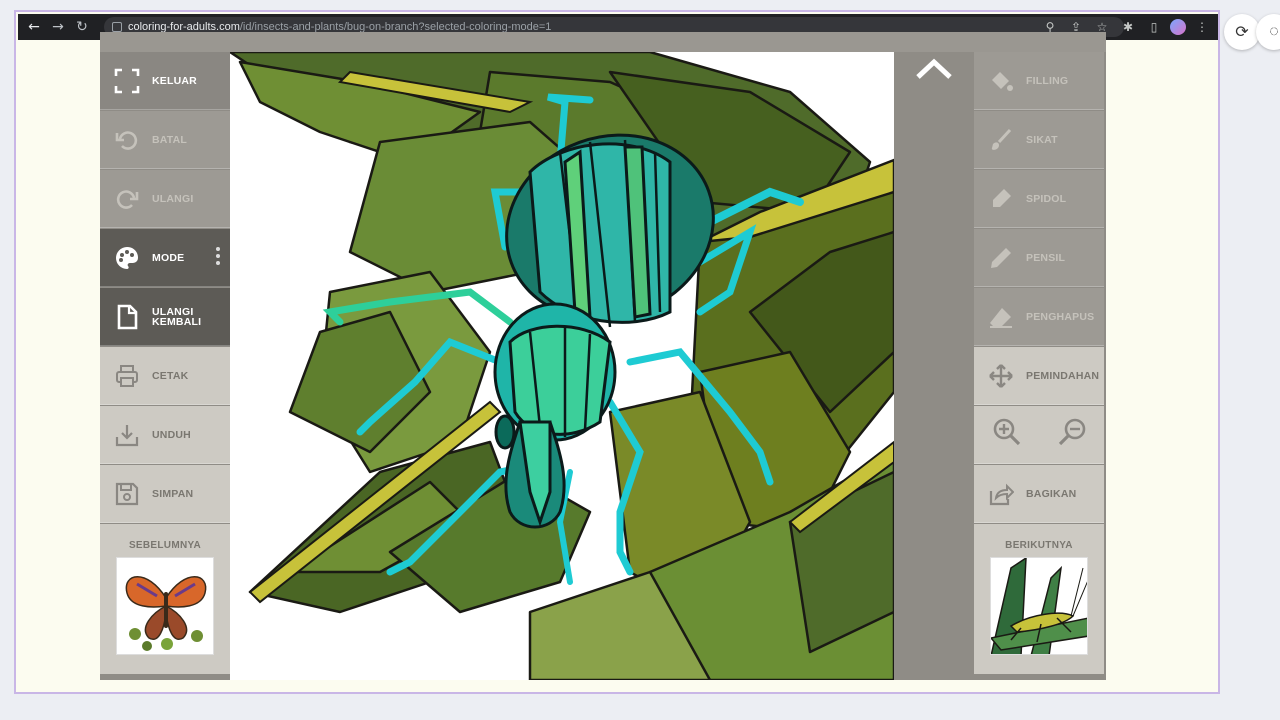  Describe the element at coordinates (127, 81) in the screenshot. I see `fullscreen-exit-icon` at that location.